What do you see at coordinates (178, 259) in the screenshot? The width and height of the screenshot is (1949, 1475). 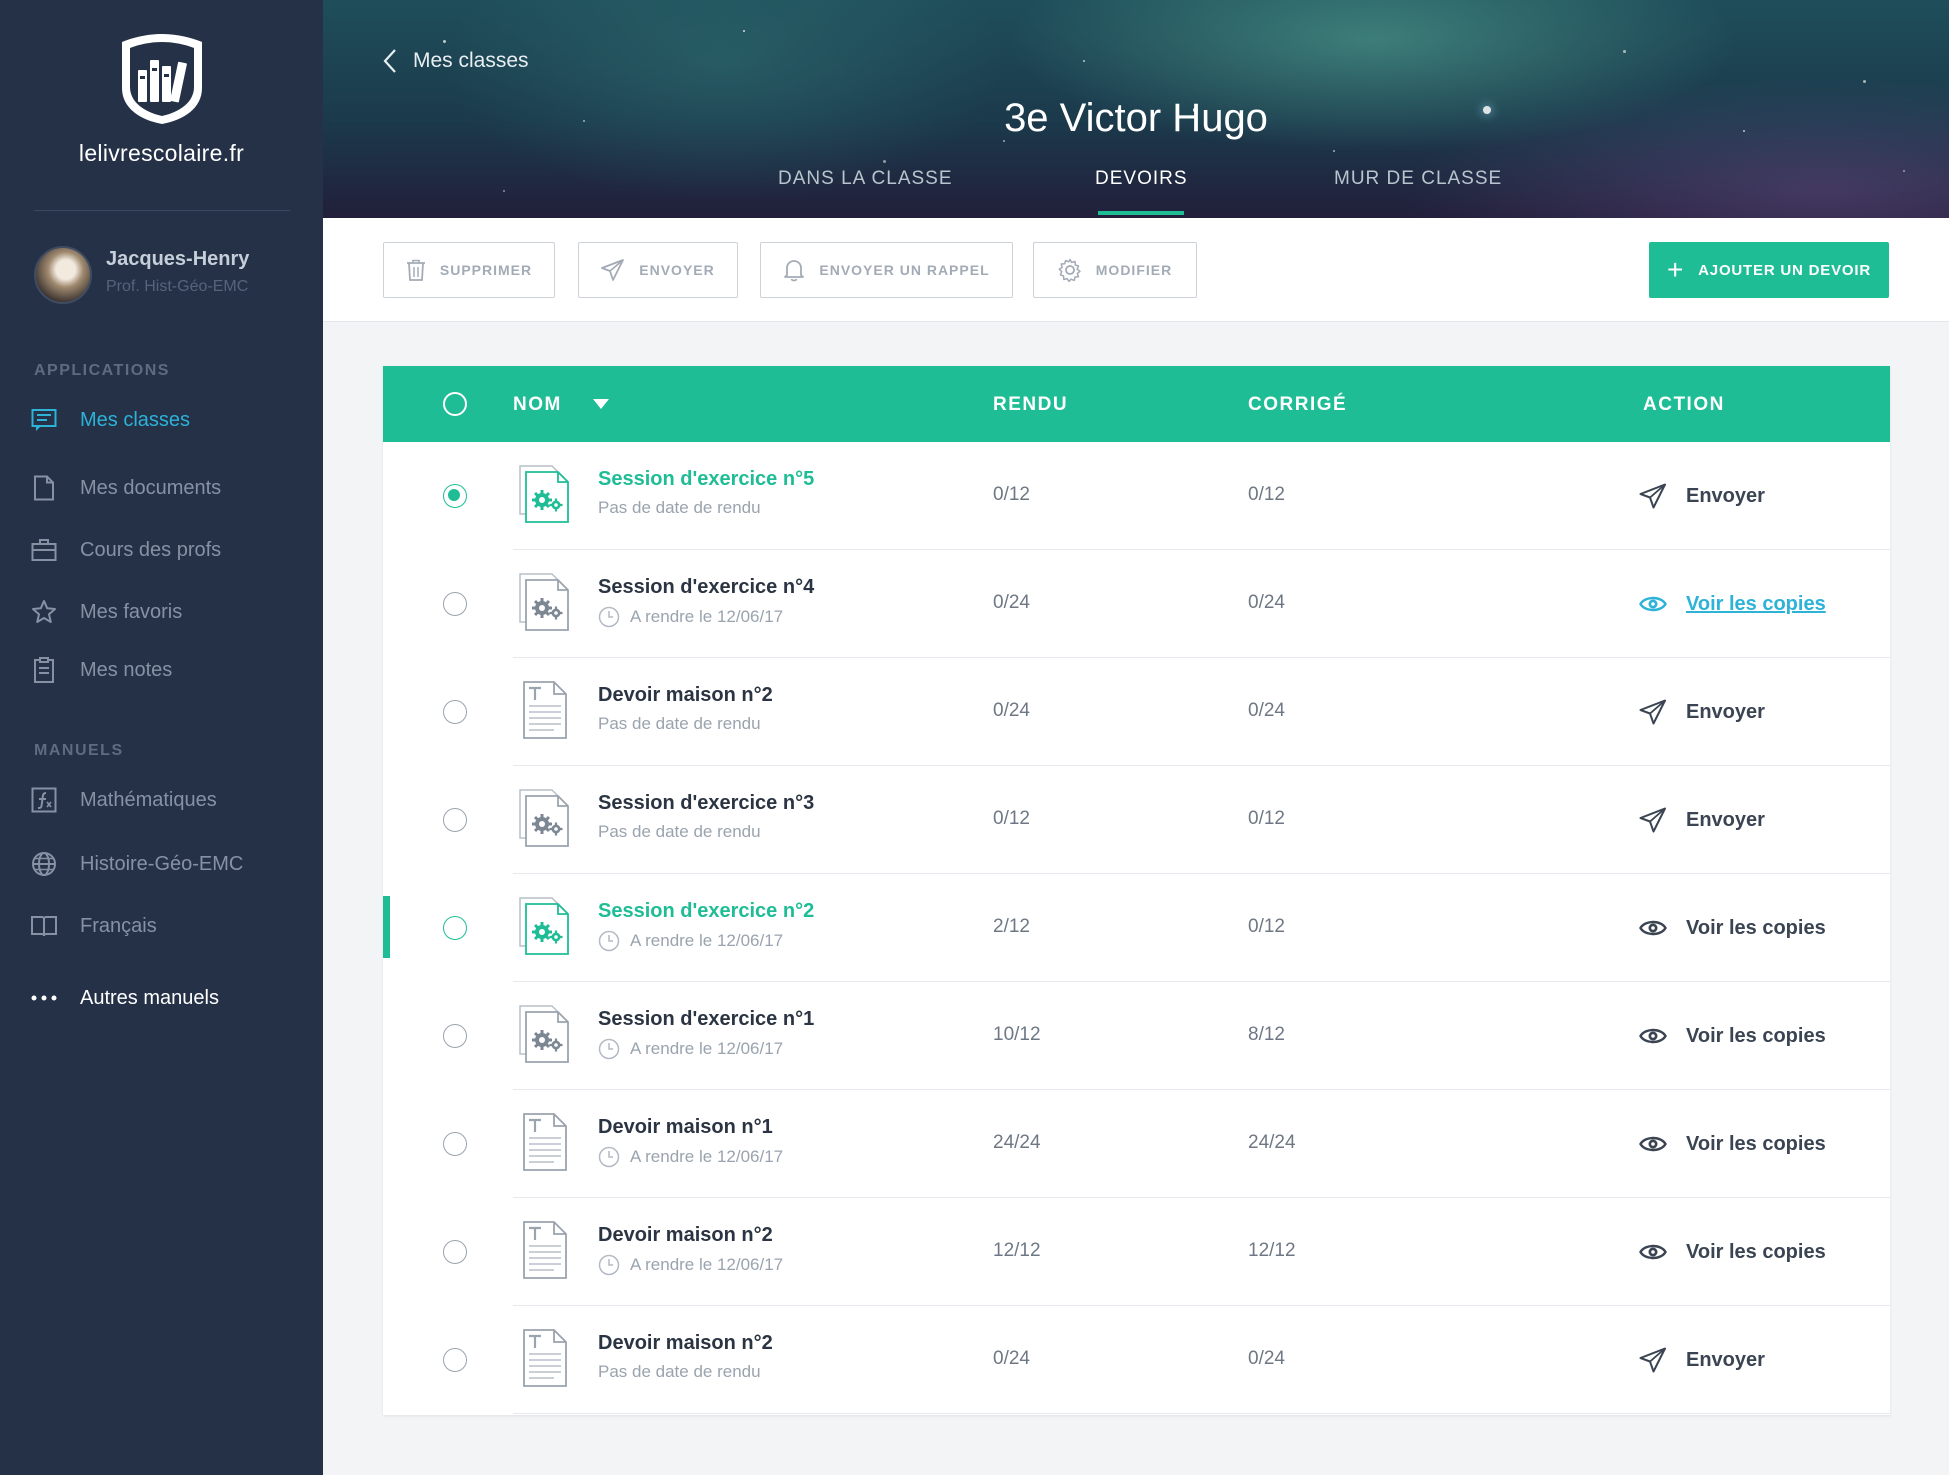 I see `user-name: Jacques-Henry` at bounding box center [178, 259].